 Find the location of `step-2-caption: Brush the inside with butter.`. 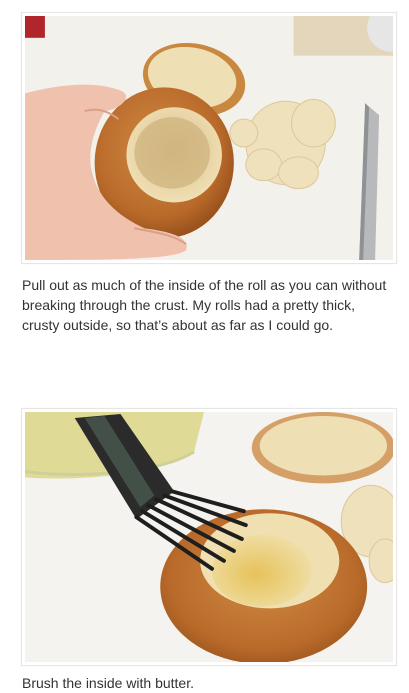

step-2-caption: Brush the inside with butter. is located at coordinates (108, 683).